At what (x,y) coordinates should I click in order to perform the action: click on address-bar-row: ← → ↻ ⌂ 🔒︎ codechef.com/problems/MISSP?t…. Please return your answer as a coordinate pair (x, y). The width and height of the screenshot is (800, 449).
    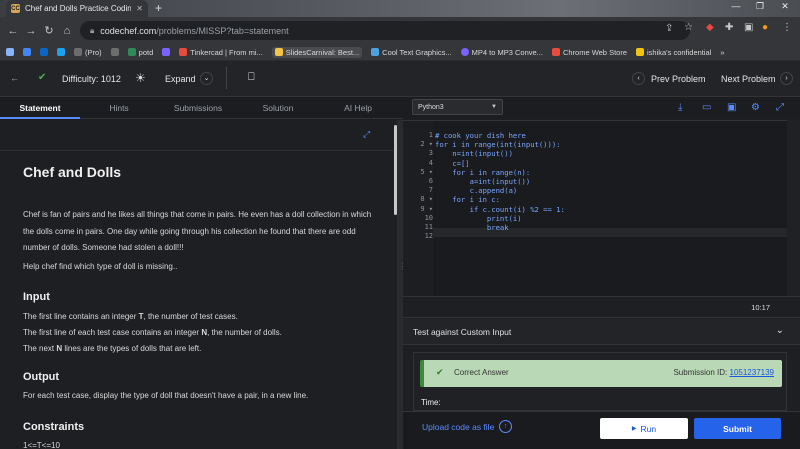
    Looking at the image, I should click on (400, 30).